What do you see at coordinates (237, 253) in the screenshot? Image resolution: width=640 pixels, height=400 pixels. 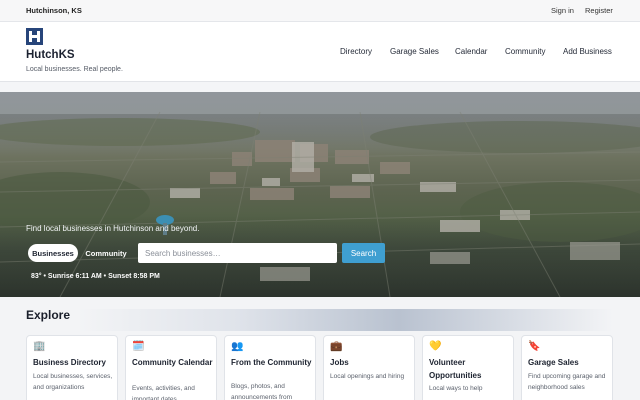 I see `search-input` at bounding box center [237, 253].